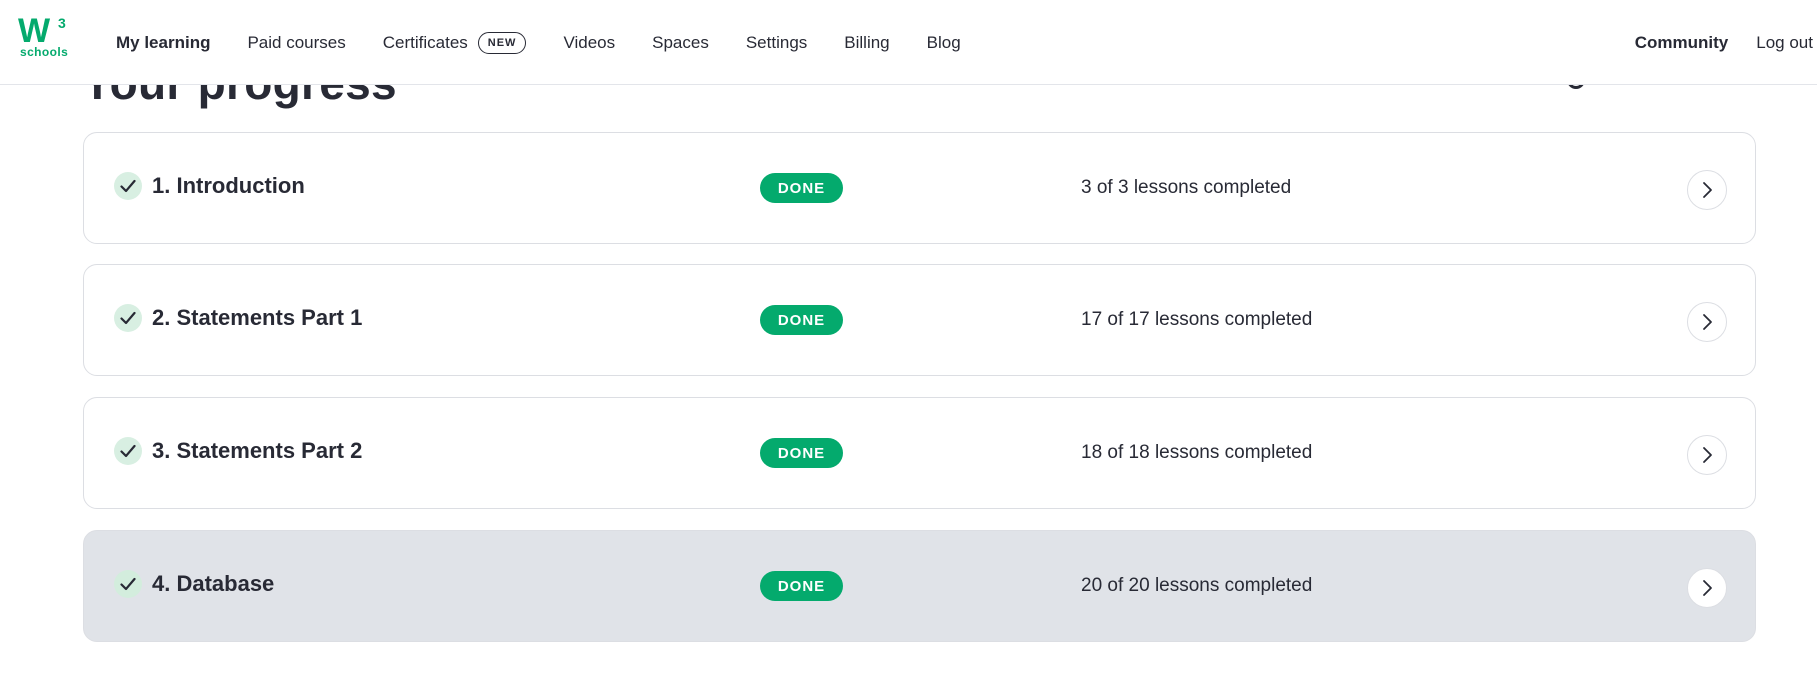  I want to click on logout-link: Log out, so click(1784, 43).